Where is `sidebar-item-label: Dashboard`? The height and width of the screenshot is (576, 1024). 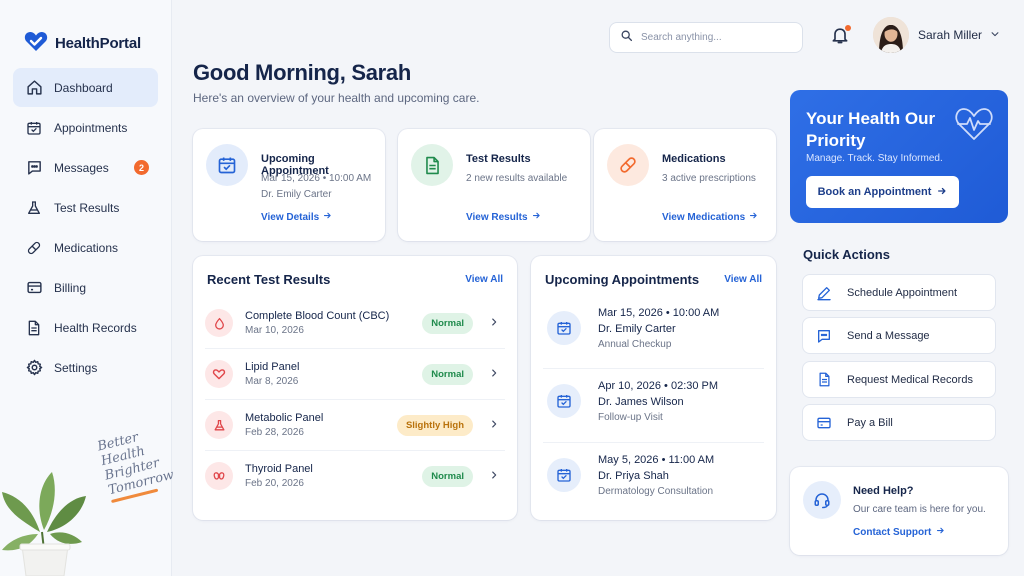 sidebar-item-label: Dashboard is located at coordinates (83, 87).